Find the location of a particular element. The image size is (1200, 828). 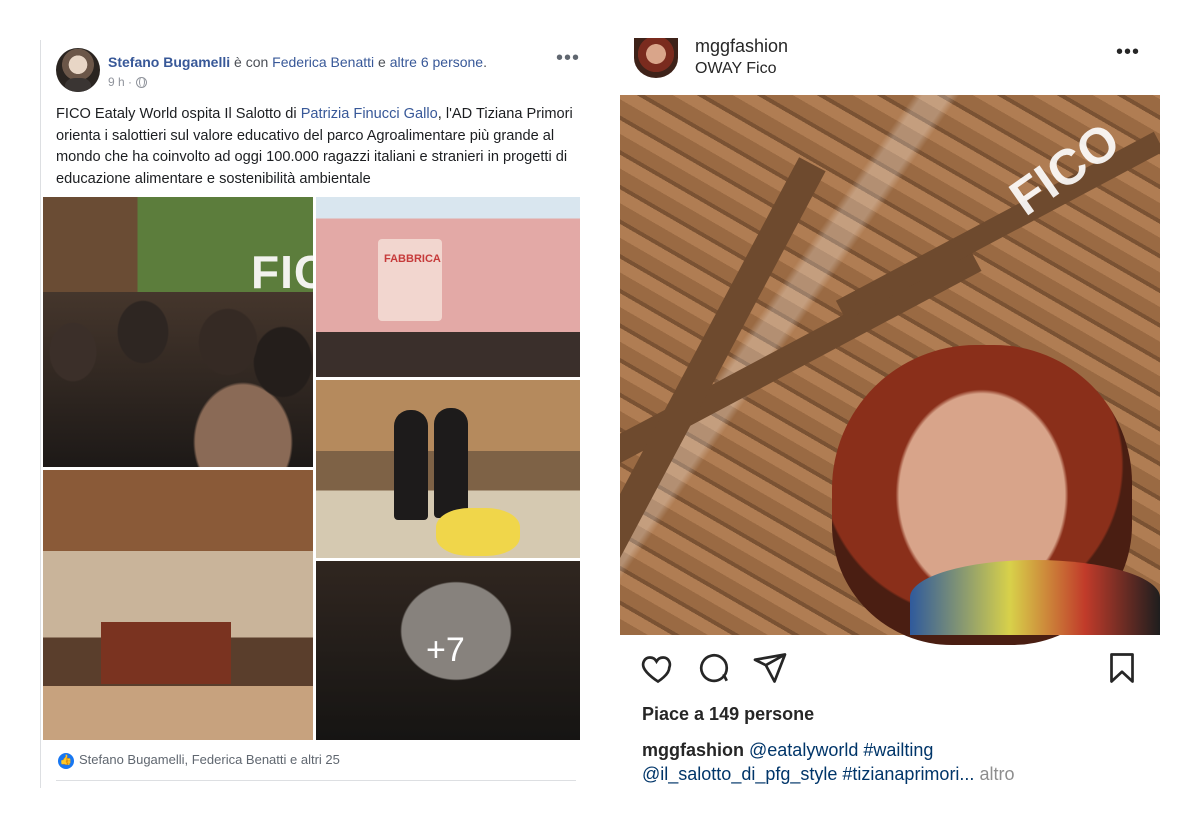

post-meta: 9 h · is located at coordinates (128, 82).